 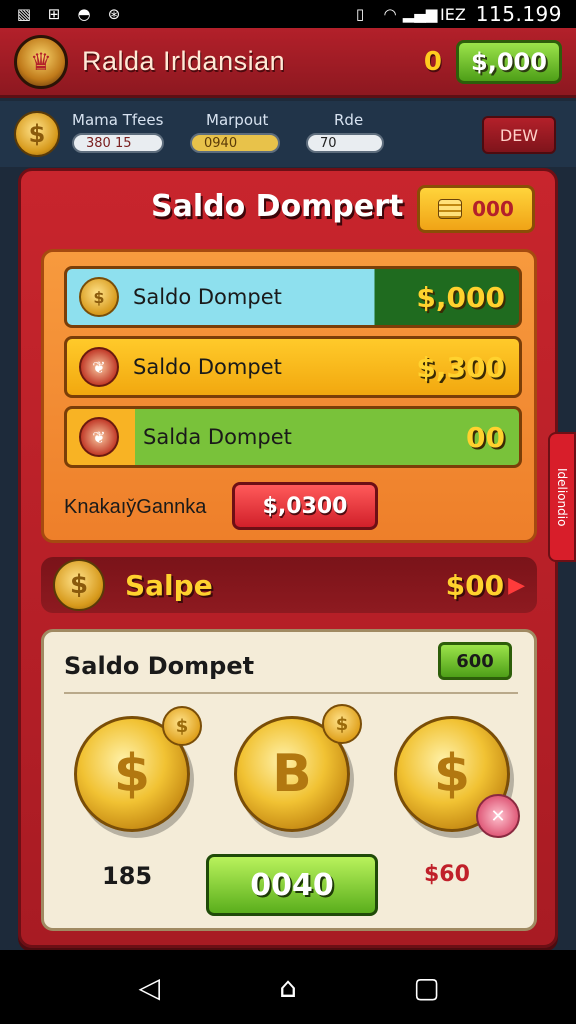 I want to click on navigation-bar: ◁ ⌂ ▢, so click(x=288, y=987).